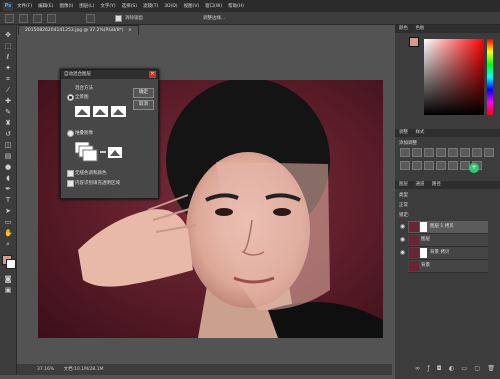  What do you see at coordinates (91, 173) in the screenshot?
I see `seamless-tones-label: 无缝色调和颜色` at bounding box center [91, 173].